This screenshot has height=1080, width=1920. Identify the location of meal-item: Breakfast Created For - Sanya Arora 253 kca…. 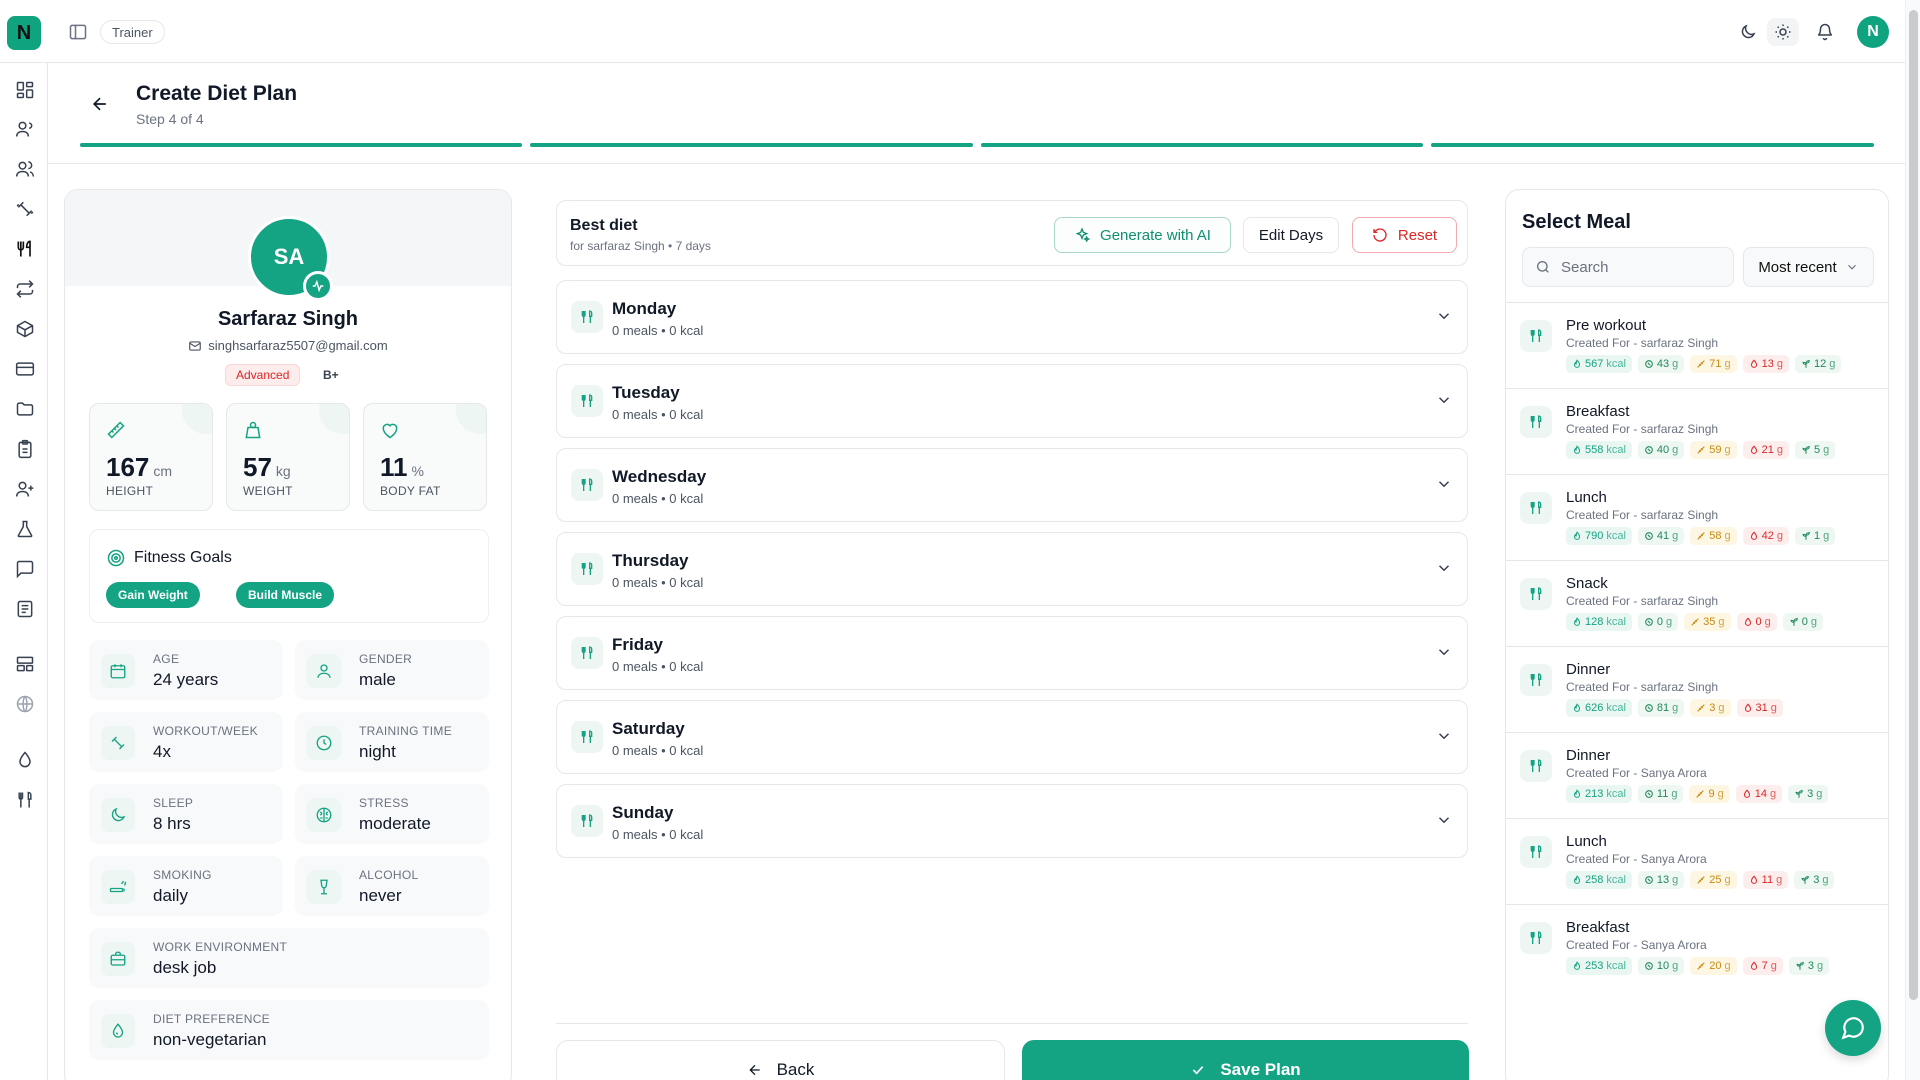
(1697, 947).